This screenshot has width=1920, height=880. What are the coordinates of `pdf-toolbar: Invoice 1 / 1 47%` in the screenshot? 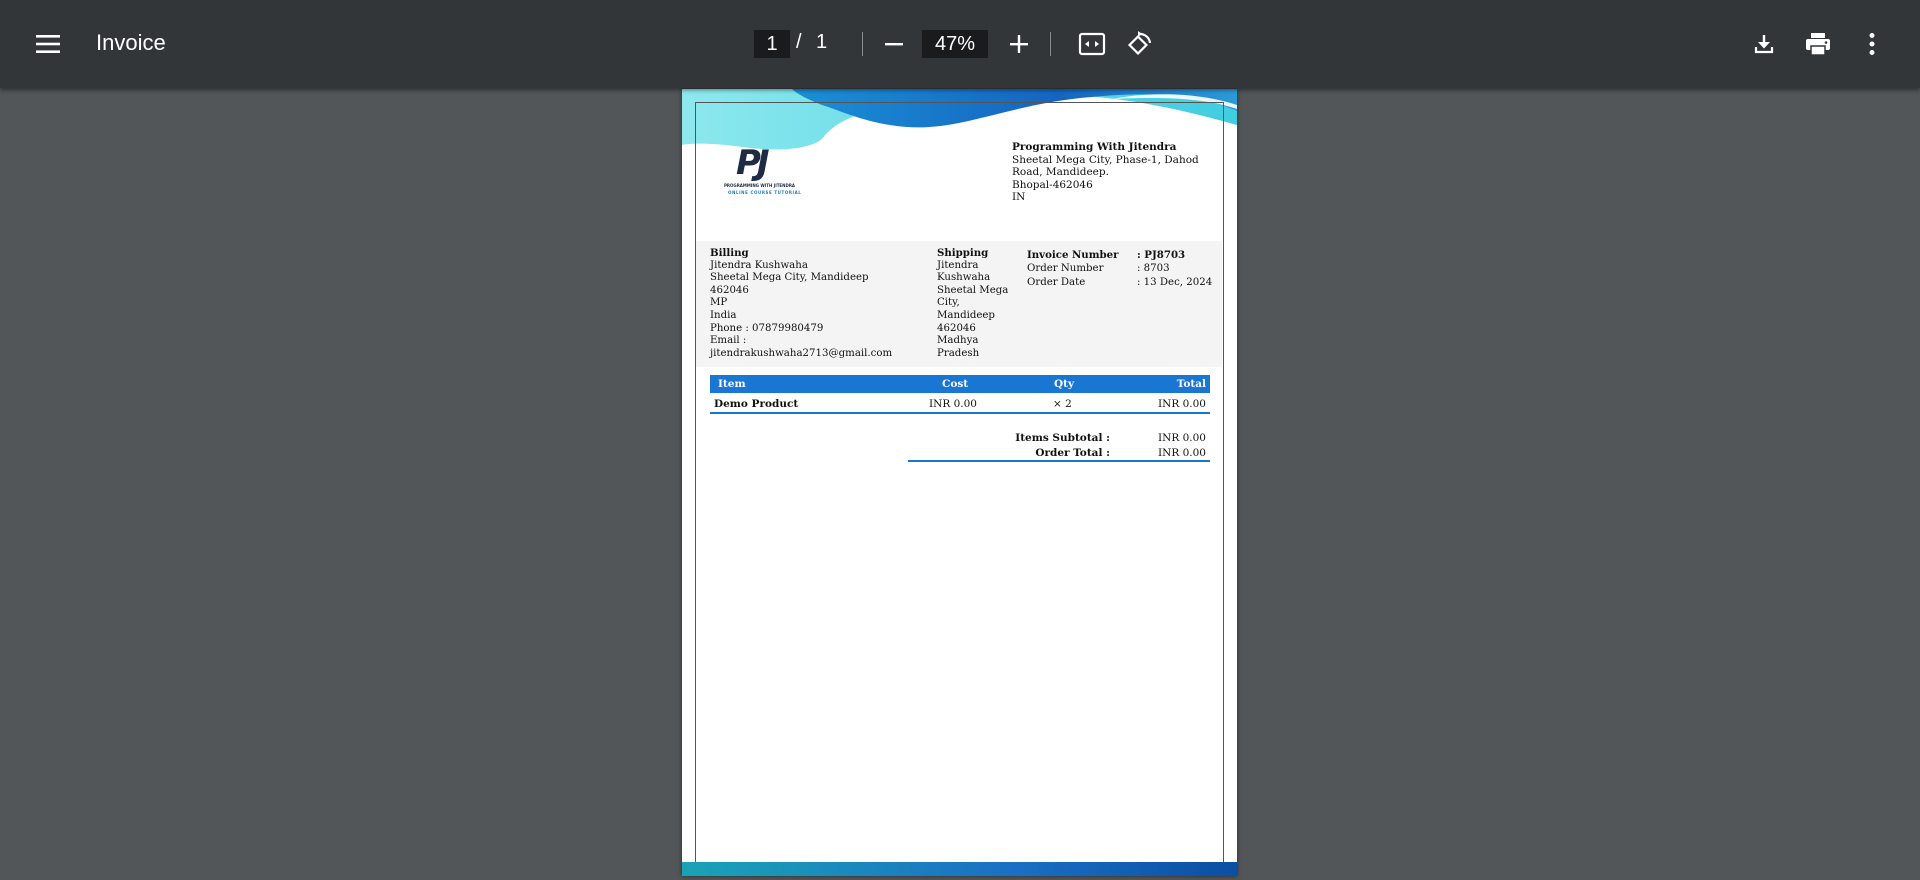 It's located at (960, 44).